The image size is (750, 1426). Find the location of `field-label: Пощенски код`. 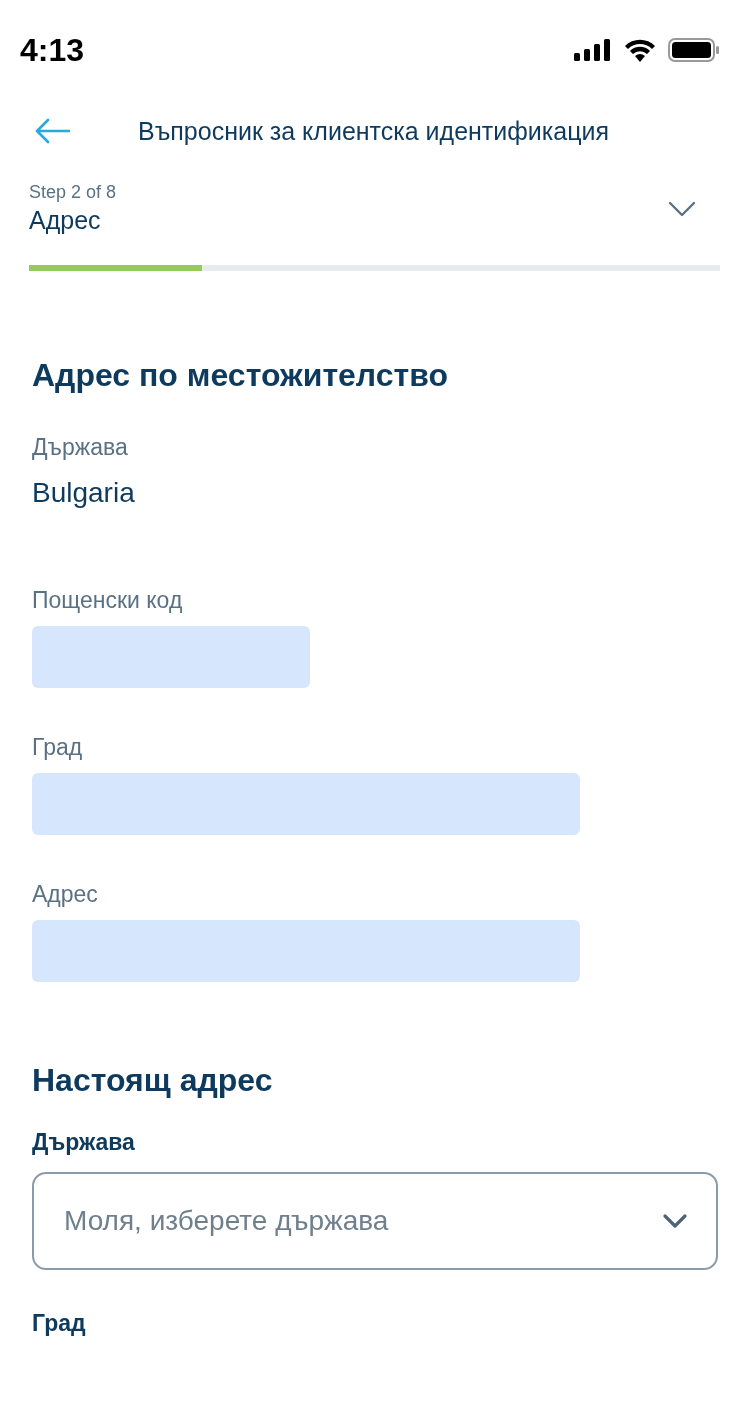

field-label: Пощенски код is located at coordinates (108, 600).